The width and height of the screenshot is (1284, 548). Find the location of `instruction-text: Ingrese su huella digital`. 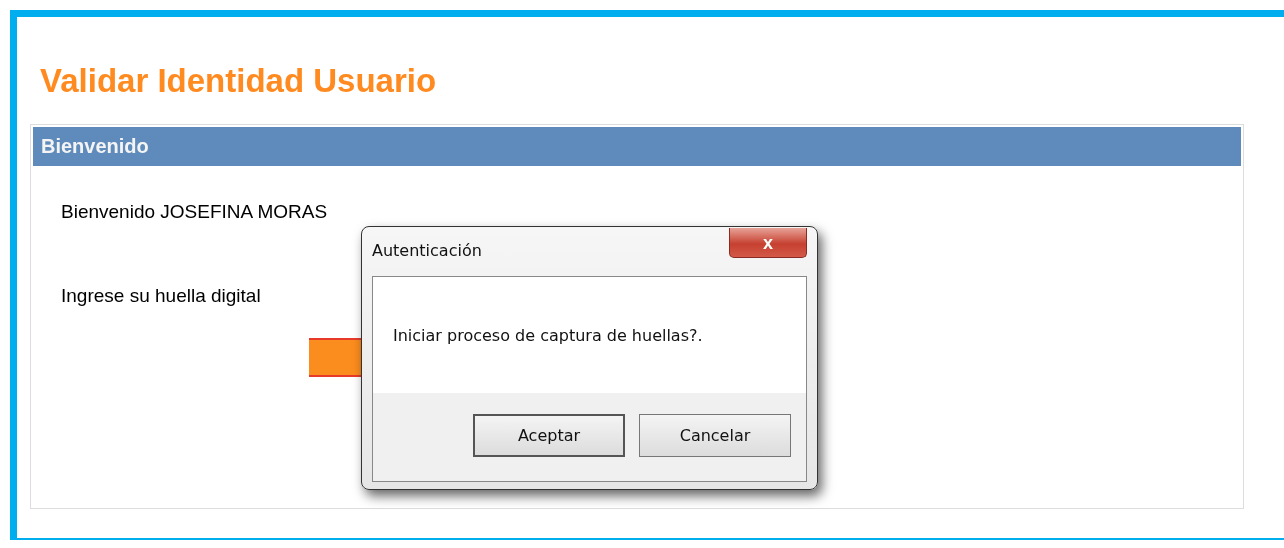

instruction-text: Ingrese su huella digital is located at coordinates (161, 296).